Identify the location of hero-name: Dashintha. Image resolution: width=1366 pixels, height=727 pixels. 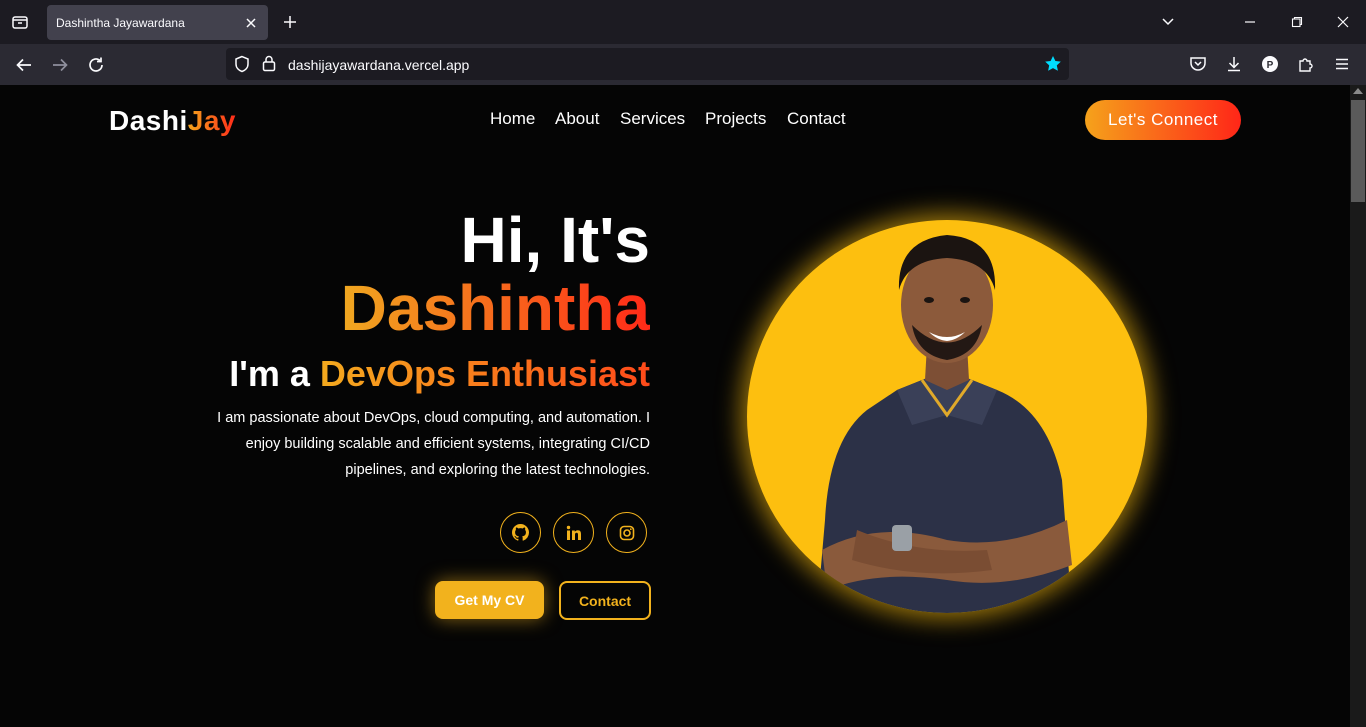
(495, 308).